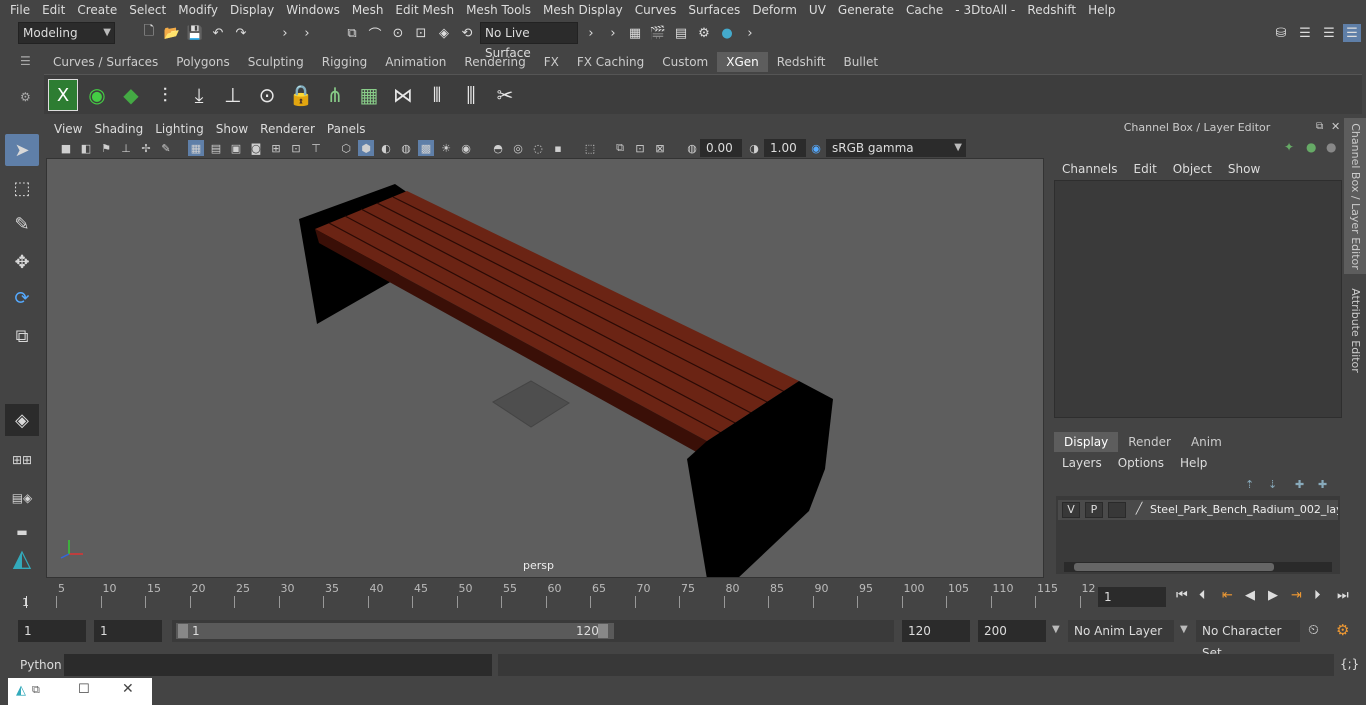 This screenshot has width=1366, height=705. I want to click on menu-modify: Modify, so click(198, 10).